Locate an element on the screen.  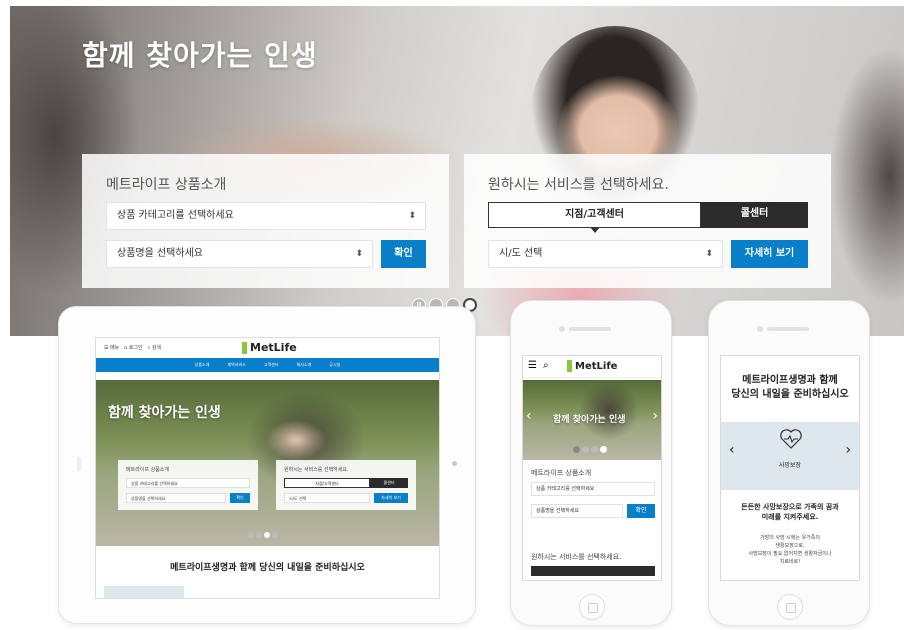
nav-item: 공시실 is located at coordinates (334, 365).